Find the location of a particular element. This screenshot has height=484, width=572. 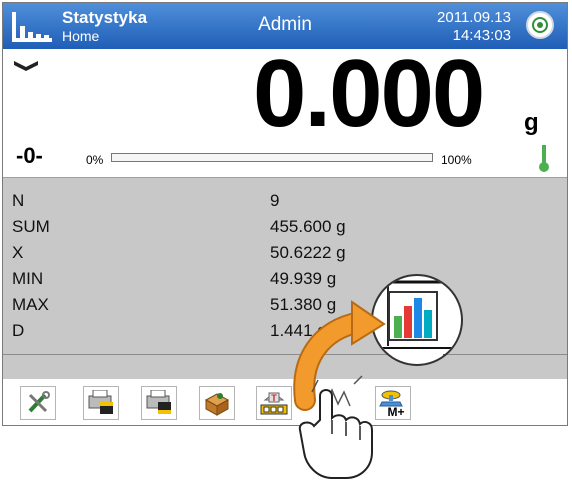

tutorial-overlay is located at coordinates (339, 389).